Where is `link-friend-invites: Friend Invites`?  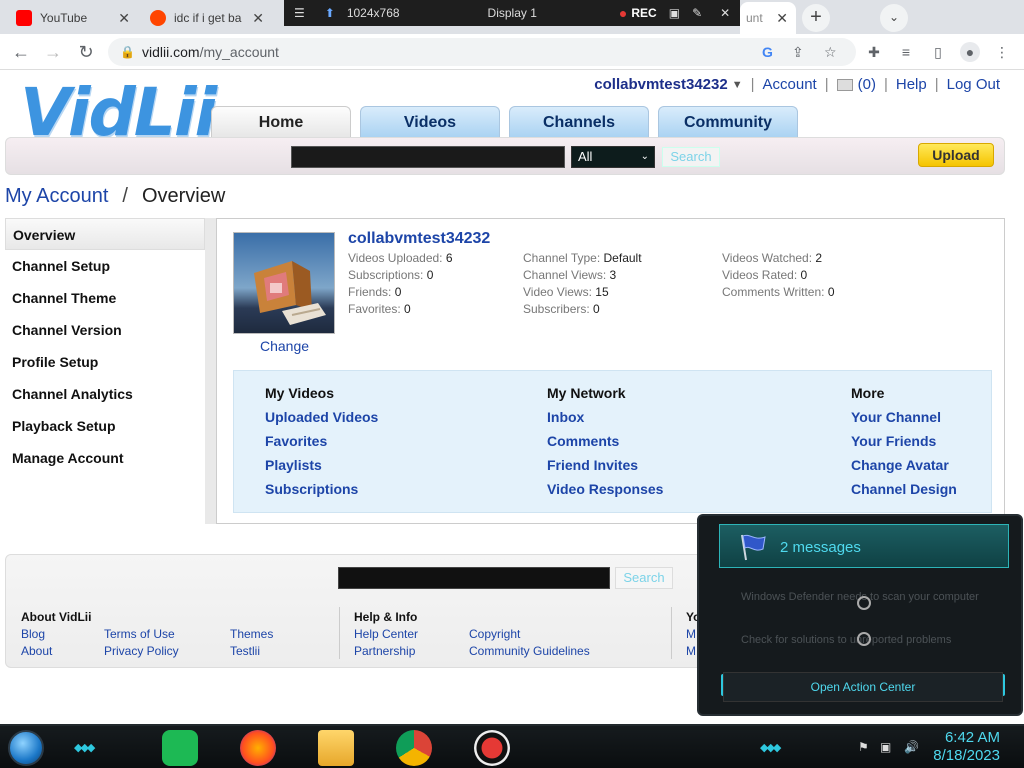
link-friend-invites: Friend Invites is located at coordinates (605, 470).